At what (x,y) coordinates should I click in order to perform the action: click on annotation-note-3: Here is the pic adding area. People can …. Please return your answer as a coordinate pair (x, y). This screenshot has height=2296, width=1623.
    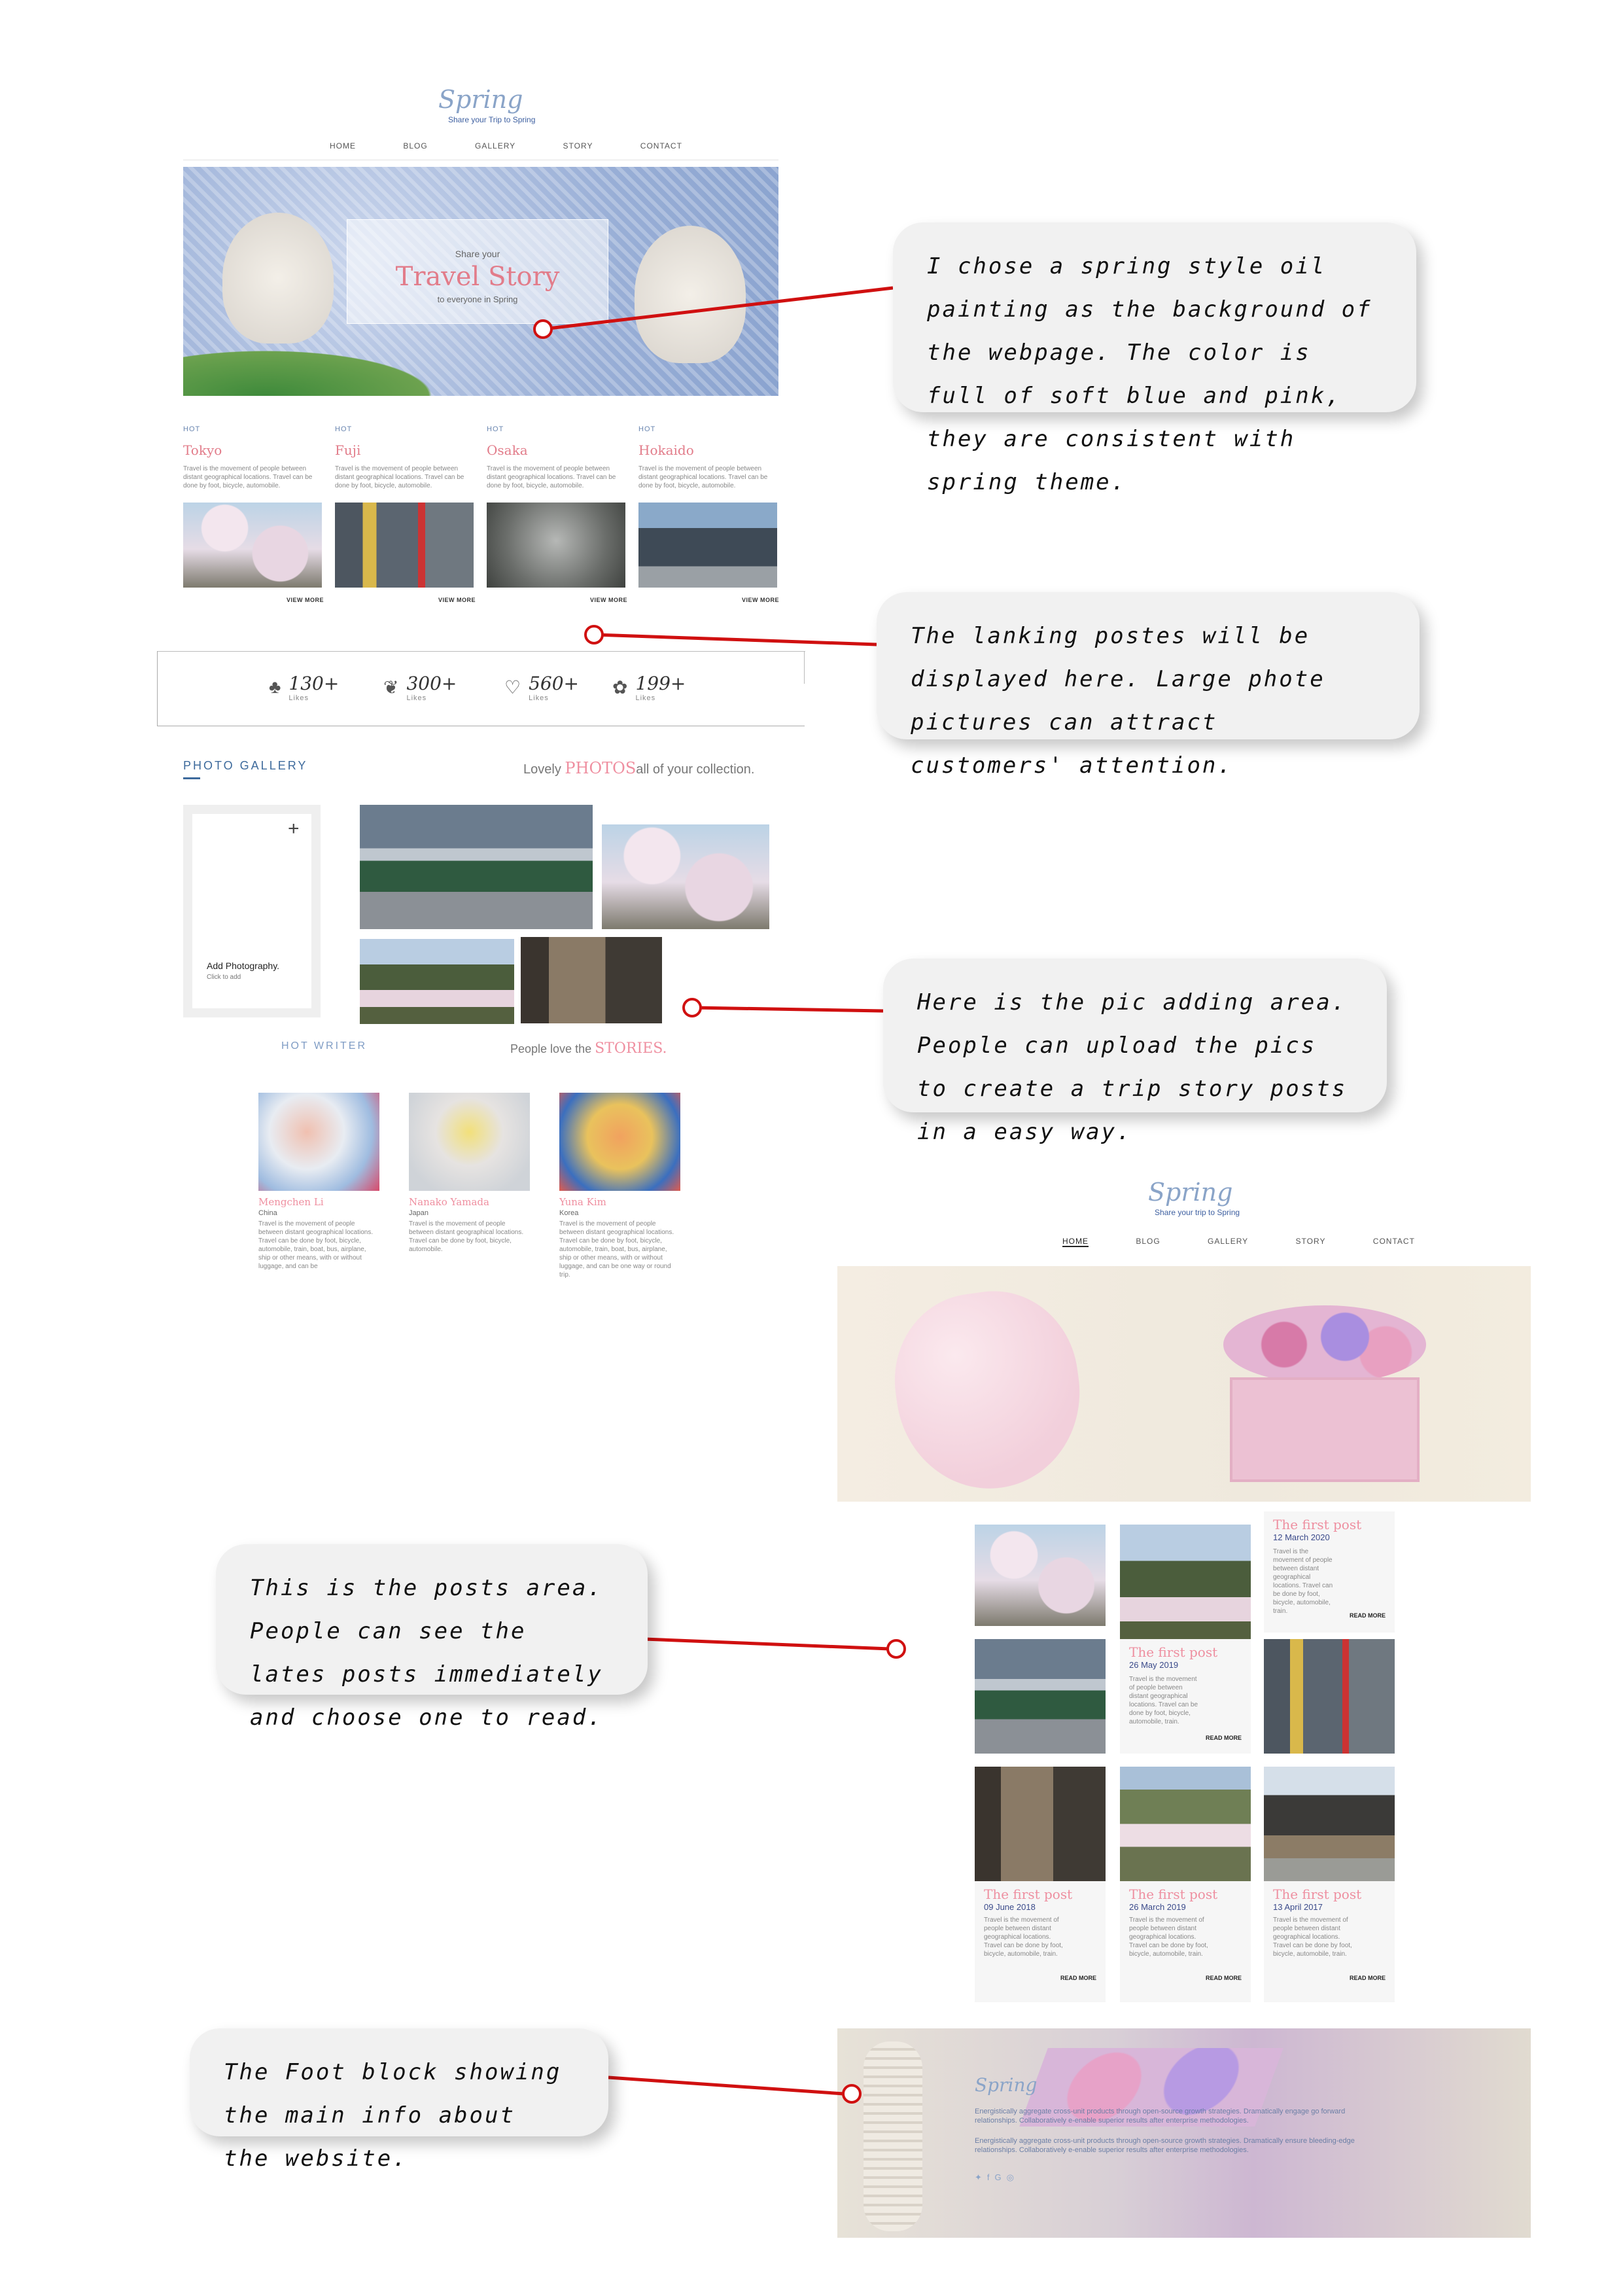
    Looking at the image, I should click on (1135, 1052).